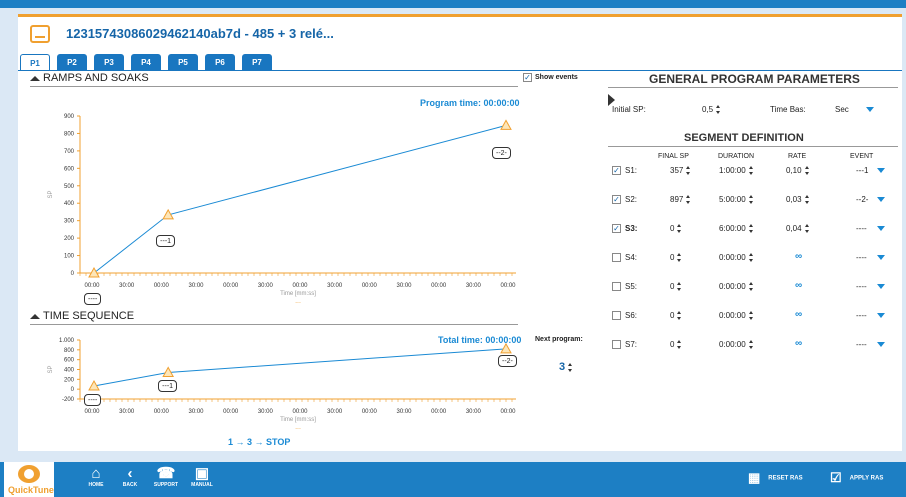  What do you see at coordinates (69, 152) in the screenshot?
I see `ramps-y-tick-label: 700` at bounding box center [69, 152].